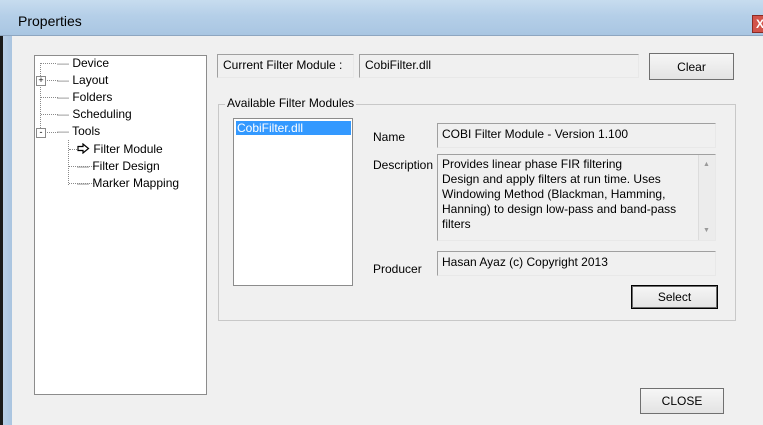 The image size is (763, 425). I want to click on scroll-up-icon: ▲, so click(706, 164).